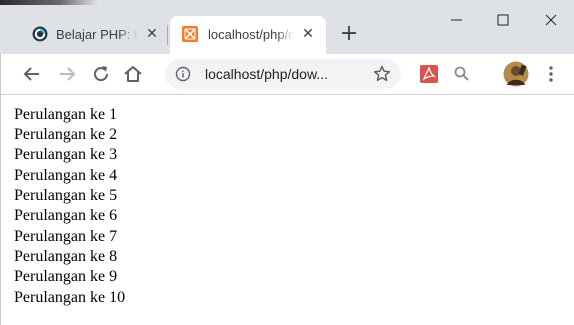  I want to click on output-line: Perulangan ke 7, so click(66, 236).